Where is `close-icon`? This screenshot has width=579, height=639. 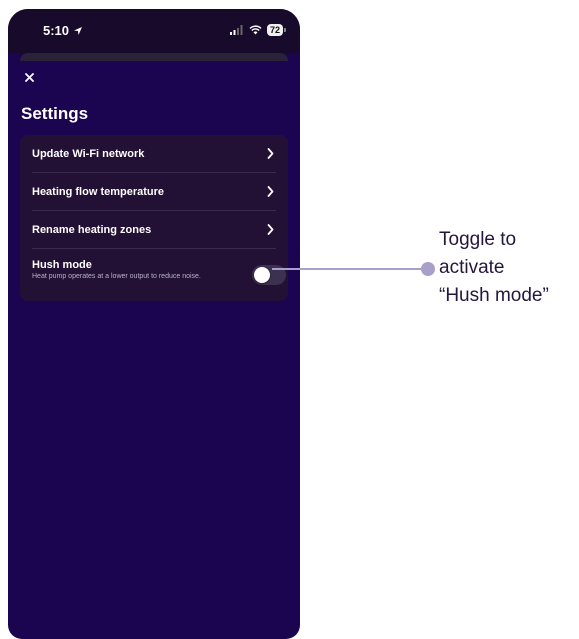
close-icon is located at coordinates (29, 77).